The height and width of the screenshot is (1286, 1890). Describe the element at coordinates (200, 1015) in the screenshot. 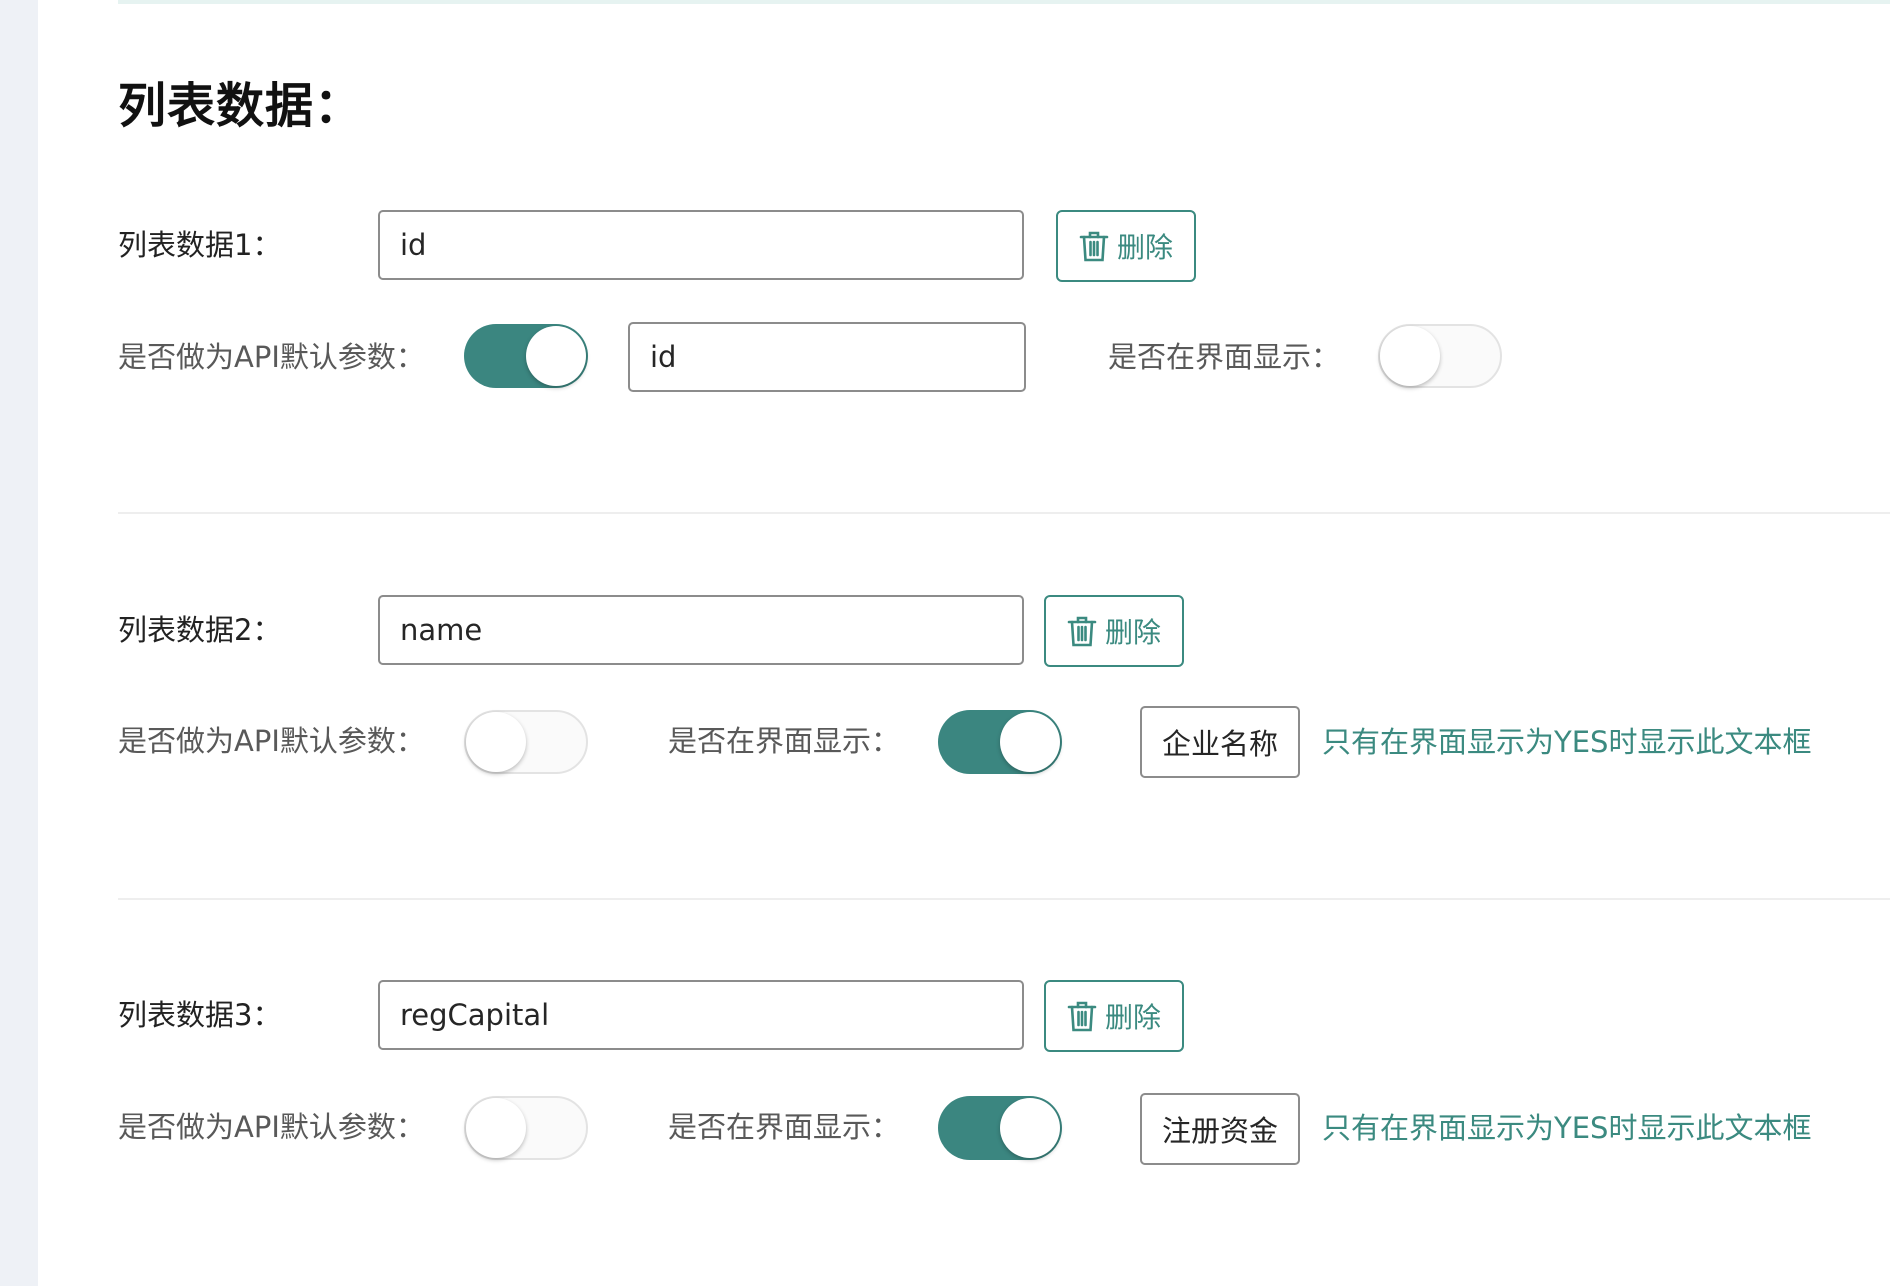

I see `list-data-label: 列表数据3：` at that location.